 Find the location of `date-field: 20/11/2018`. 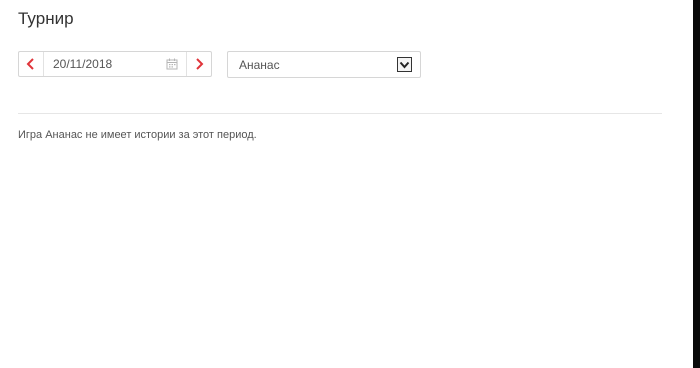

date-field: 20/11/2018 is located at coordinates (115, 64).